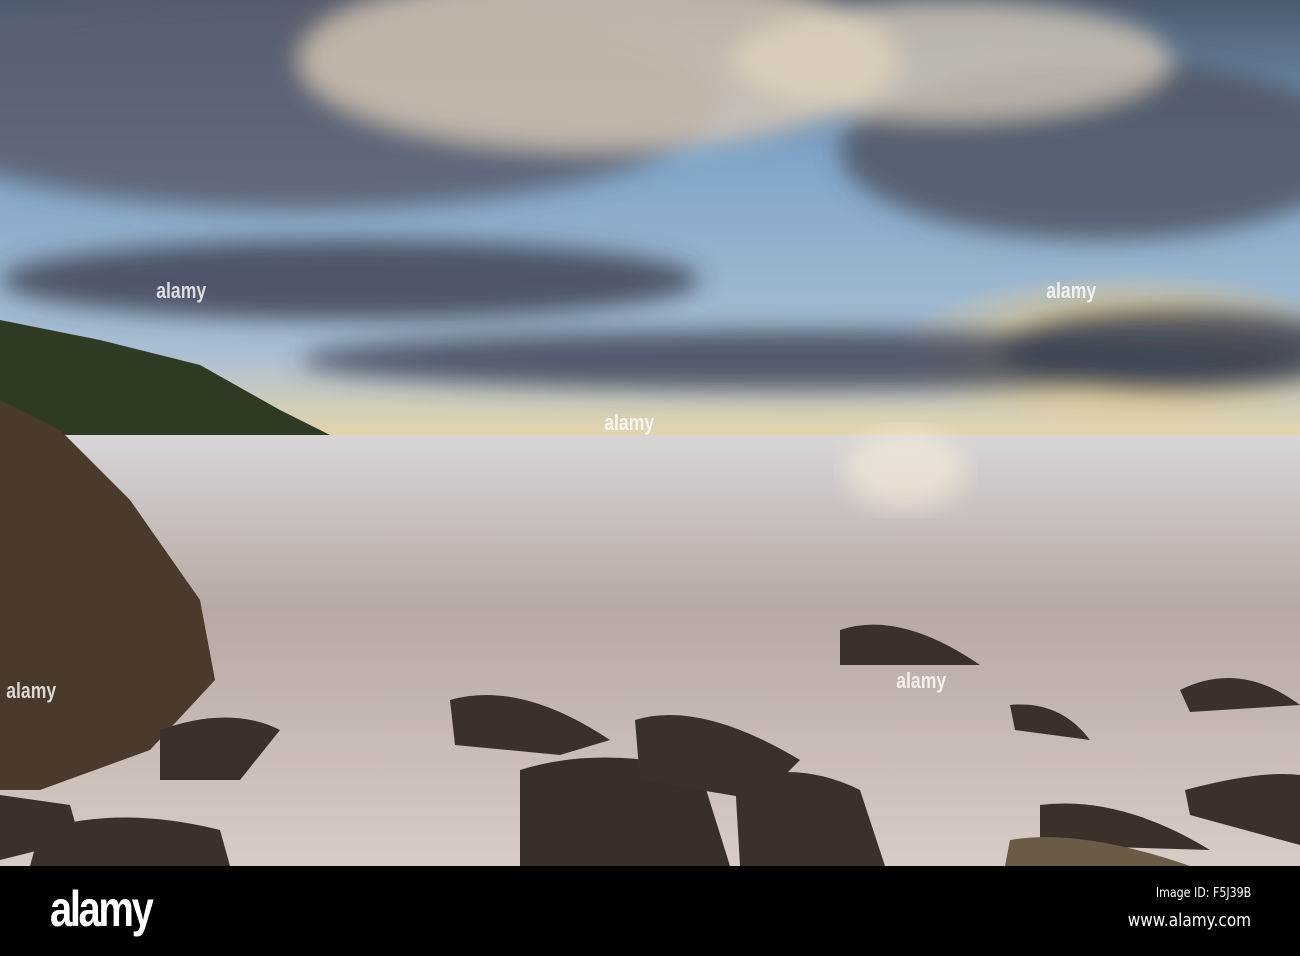 The image size is (1300, 956). Describe the element at coordinates (1203, 893) in the screenshot. I see `image-id: Image ID: F5J39B` at that location.